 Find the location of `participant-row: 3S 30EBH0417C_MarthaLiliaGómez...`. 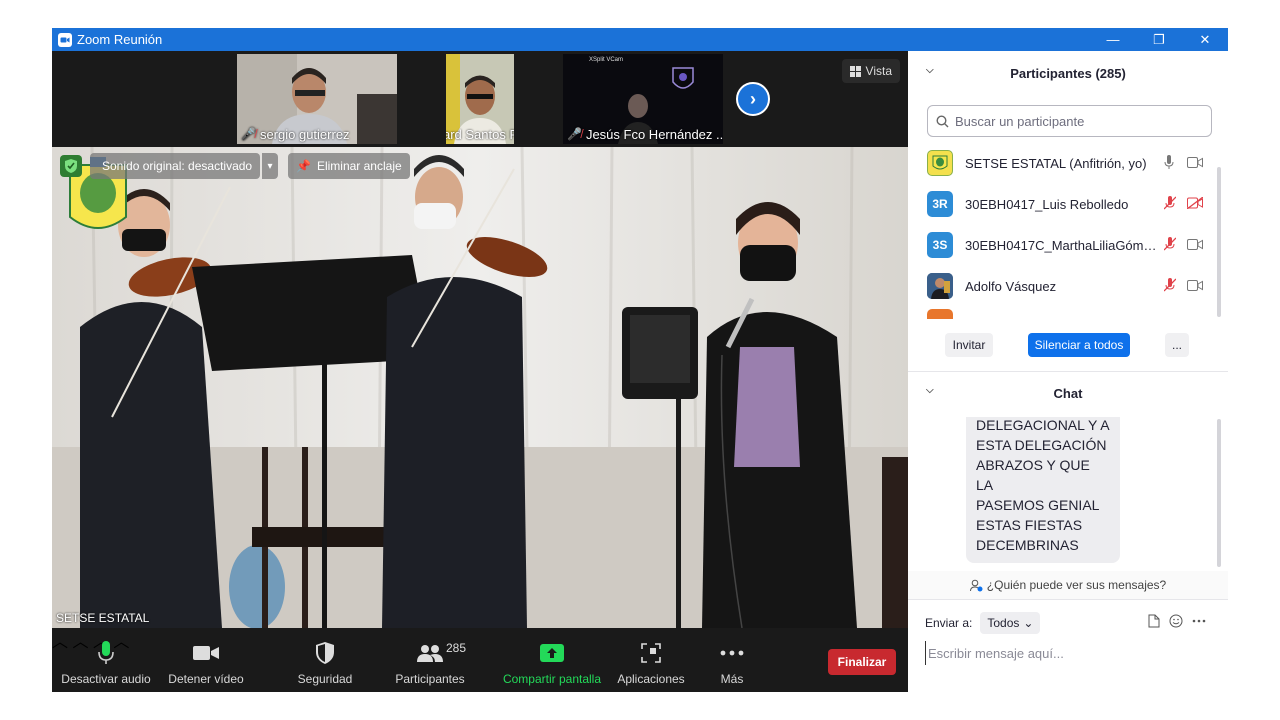

participant-row: 3S 30EBH0417C_MarthaLiliaGómez... is located at coordinates (1061, 245).